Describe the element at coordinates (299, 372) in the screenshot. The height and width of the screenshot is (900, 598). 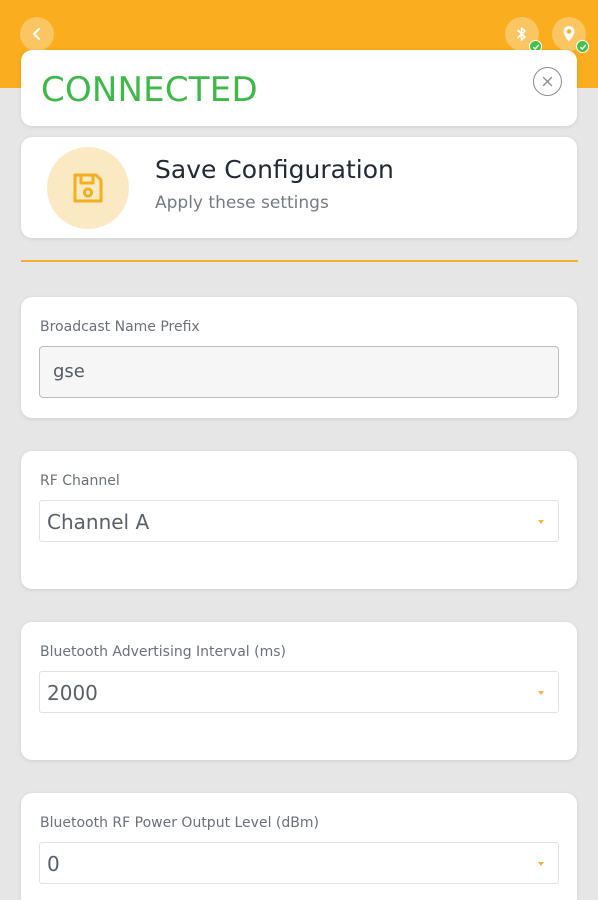
I see `broadcast-name-prefix-input: gse` at that location.